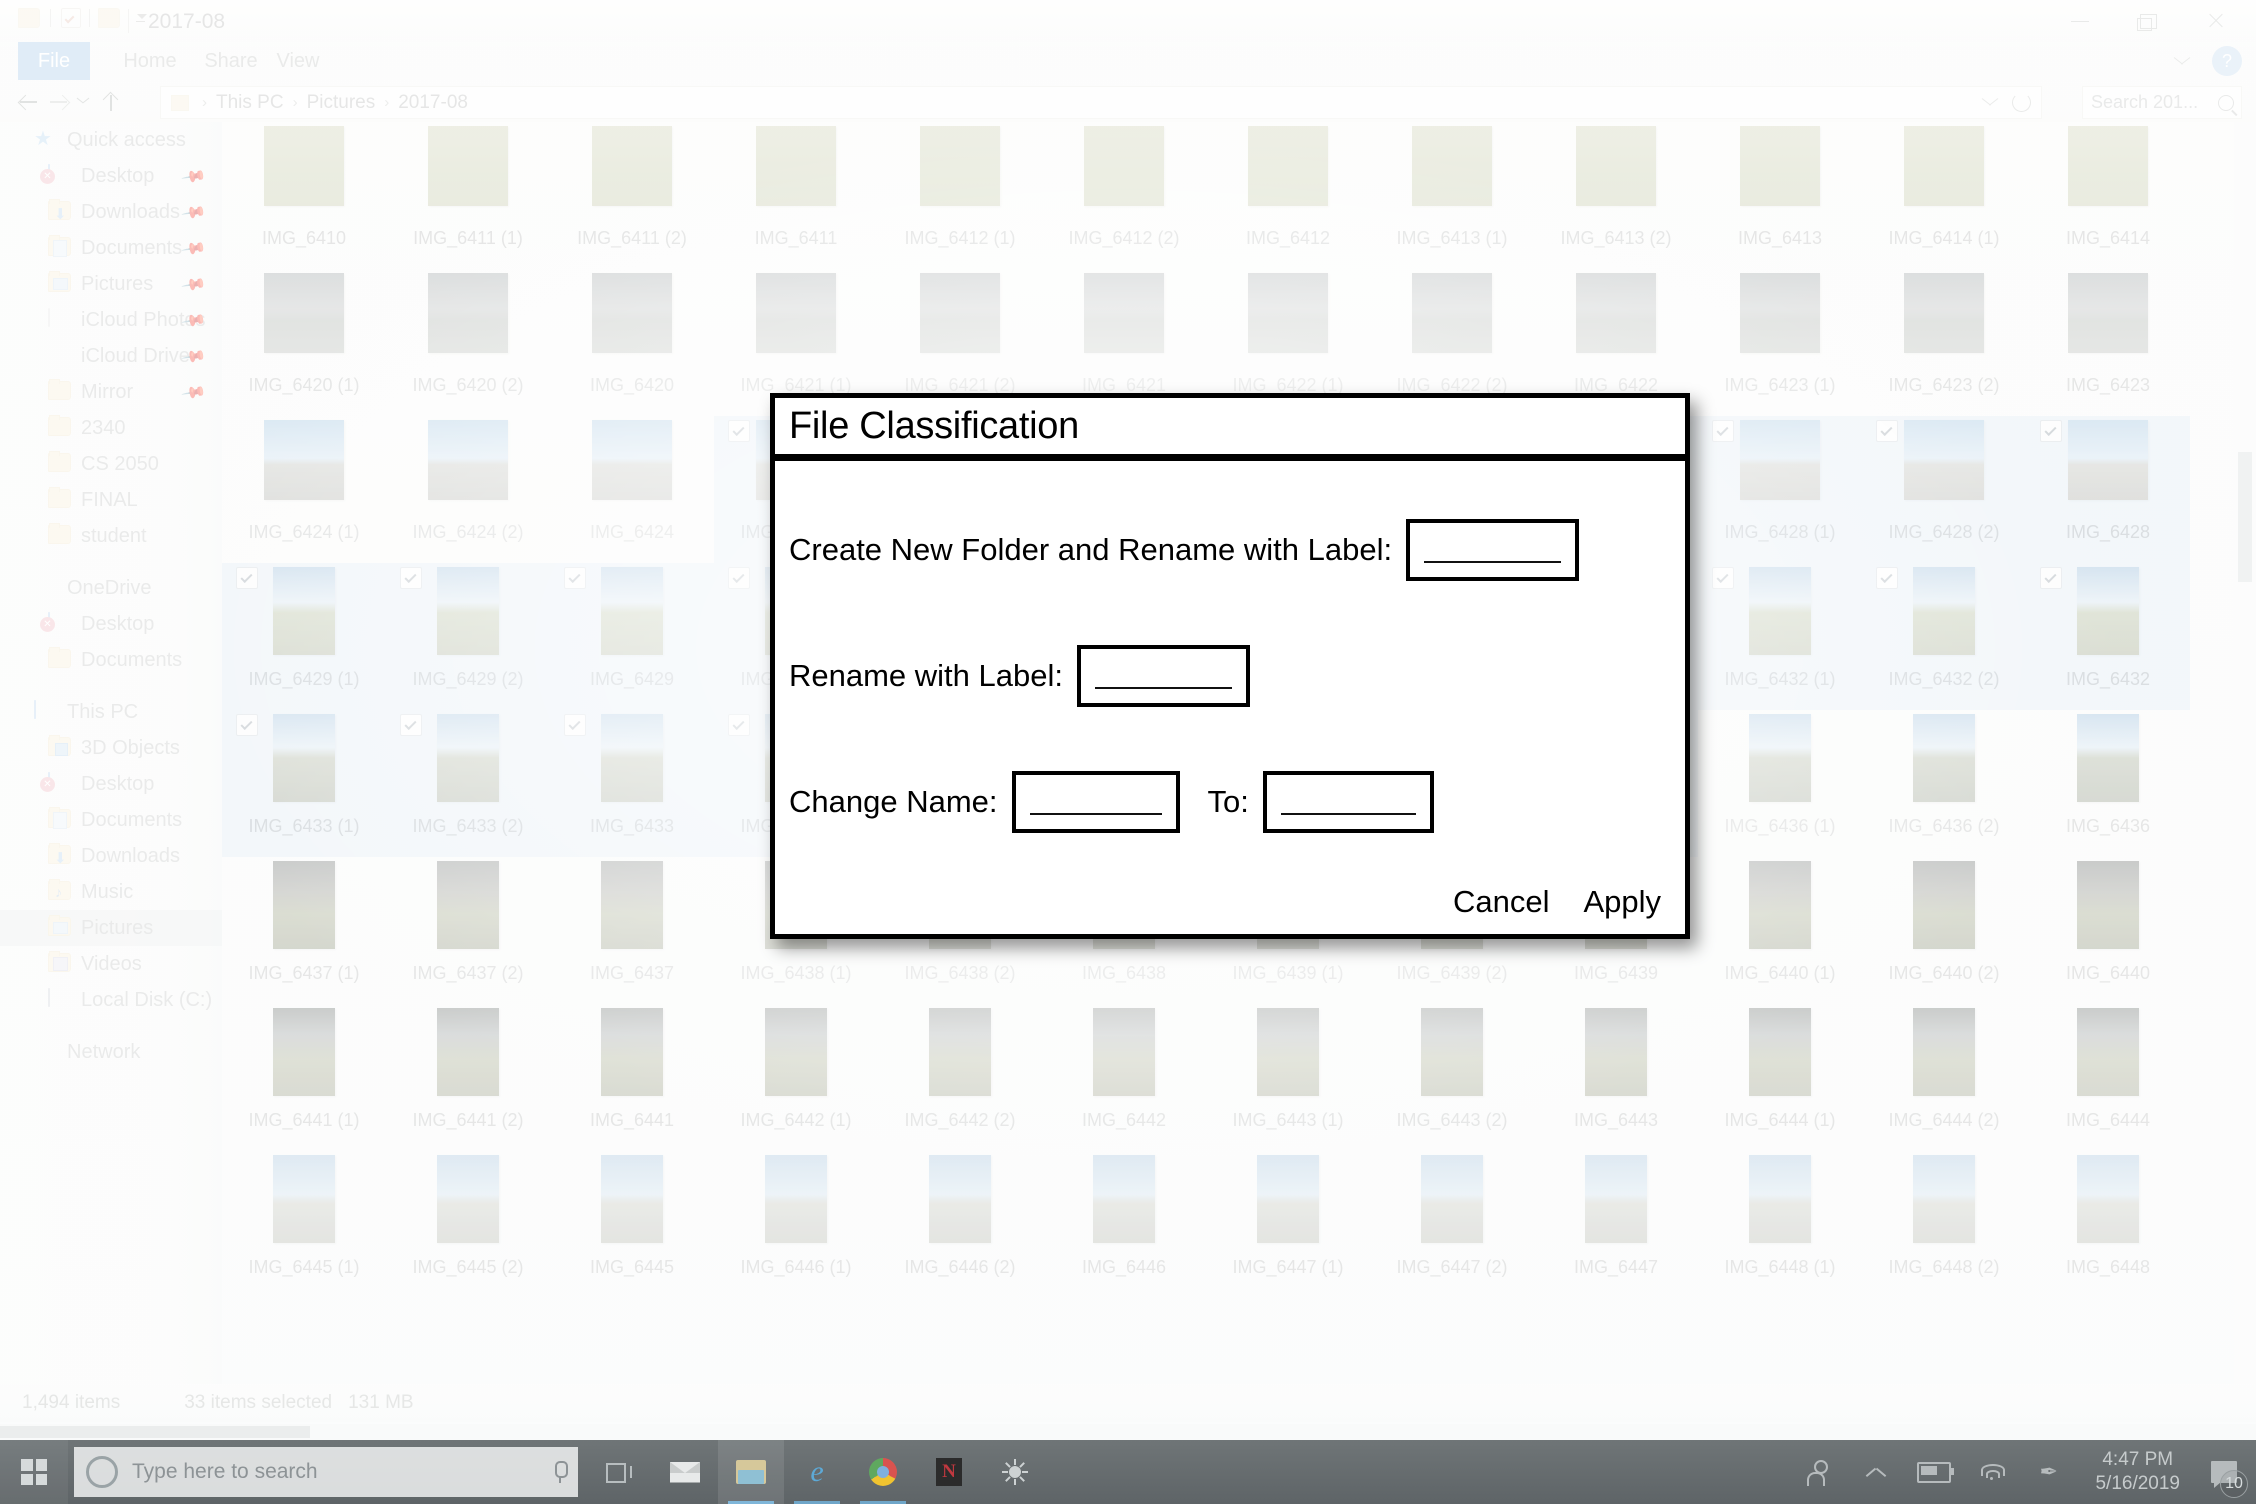 Image resolution: width=2256 pixels, height=1504 pixels. What do you see at coordinates (304, 342) in the screenshot?
I see `file-item: IMG_6420 (1)` at bounding box center [304, 342].